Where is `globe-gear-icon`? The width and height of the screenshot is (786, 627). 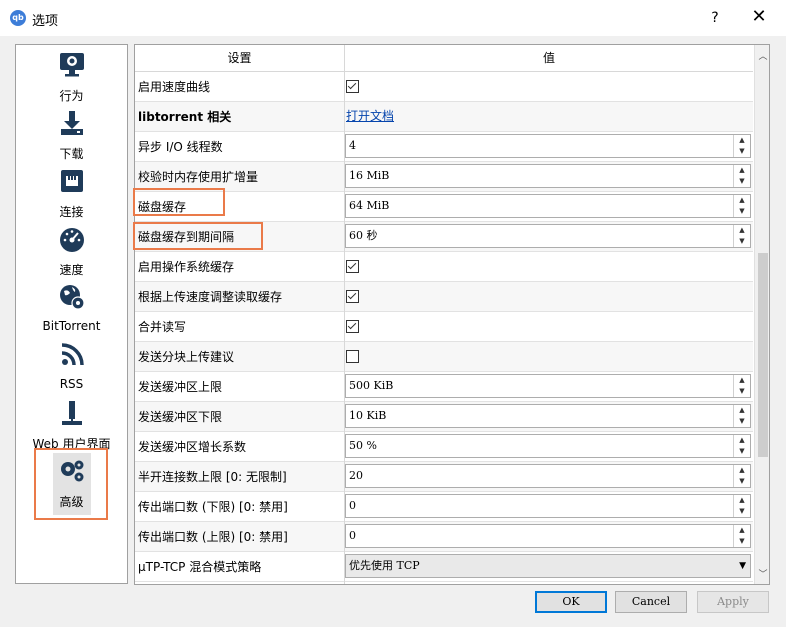 globe-gear-icon is located at coordinates (72, 297).